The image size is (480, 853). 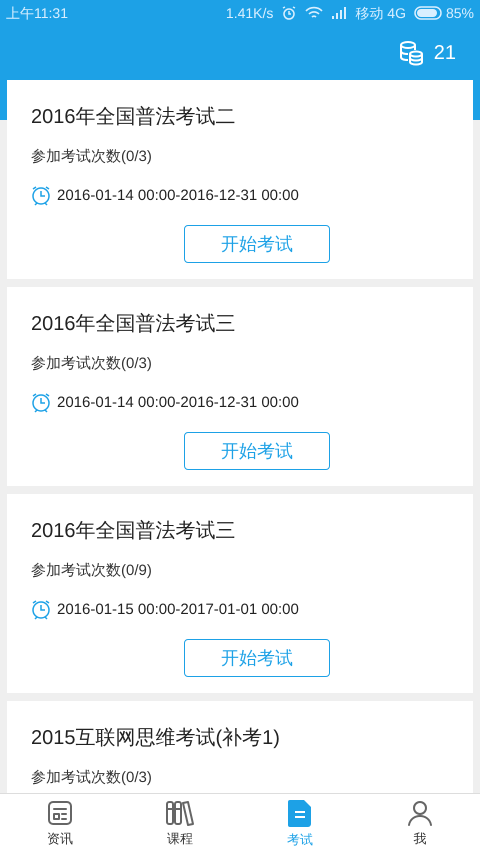 What do you see at coordinates (314, 13) in the screenshot?
I see `wifi-icon` at bounding box center [314, 13].